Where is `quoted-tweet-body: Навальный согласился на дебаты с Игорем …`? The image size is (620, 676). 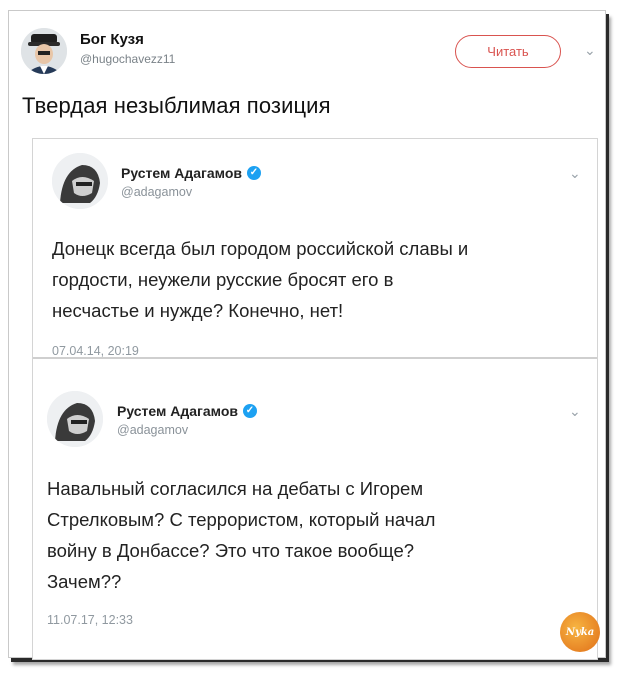
quoted-tweet-body: Навальный согласился на дебаты с Игорем … is located at coordinates (241, 535).